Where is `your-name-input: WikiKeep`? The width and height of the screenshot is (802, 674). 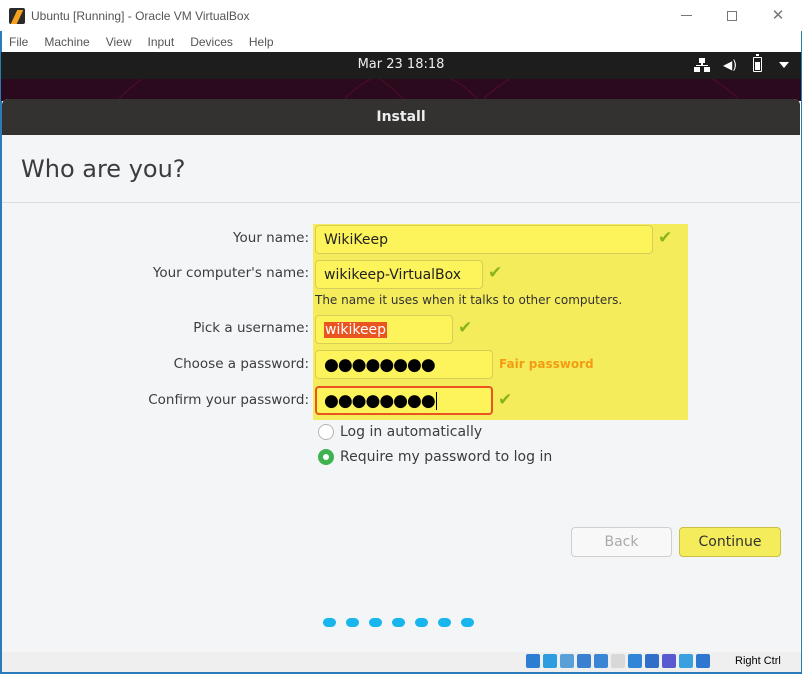 your-name-input: WikiKeep is located at coordinates (484, 239).